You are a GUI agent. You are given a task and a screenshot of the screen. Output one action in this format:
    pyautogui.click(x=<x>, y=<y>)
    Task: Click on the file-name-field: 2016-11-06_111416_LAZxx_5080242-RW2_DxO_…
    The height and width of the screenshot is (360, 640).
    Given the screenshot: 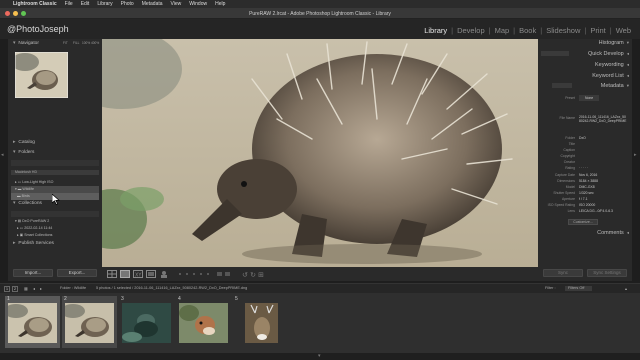 What is the action you would take?
    pyautogui.click(x=603, y=119)
    